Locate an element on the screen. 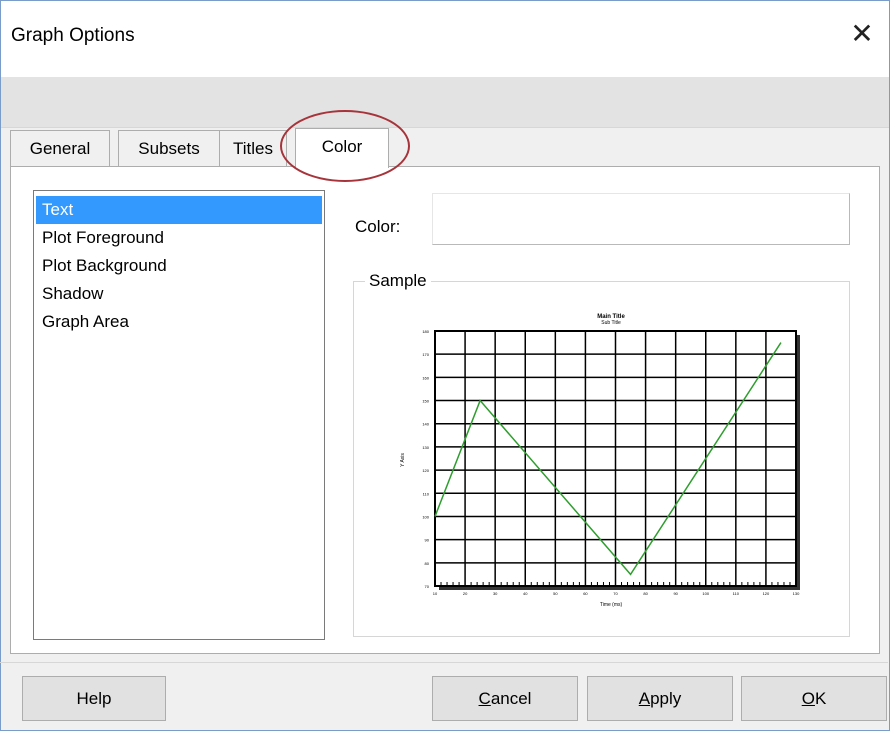 The height and width of the screenshot is (731, 890). y-tick-label: 90 is located at coordinates (427, 540).